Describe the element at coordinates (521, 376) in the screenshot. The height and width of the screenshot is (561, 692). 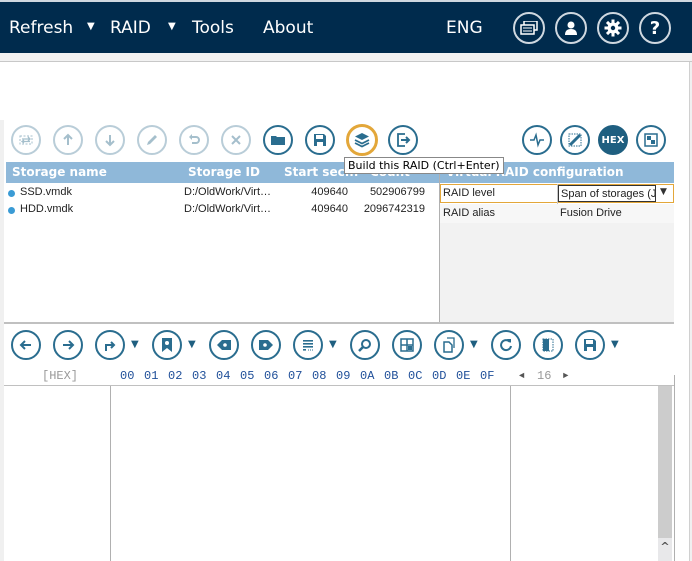
I see `width-decrease-icon: ◄` at that location.